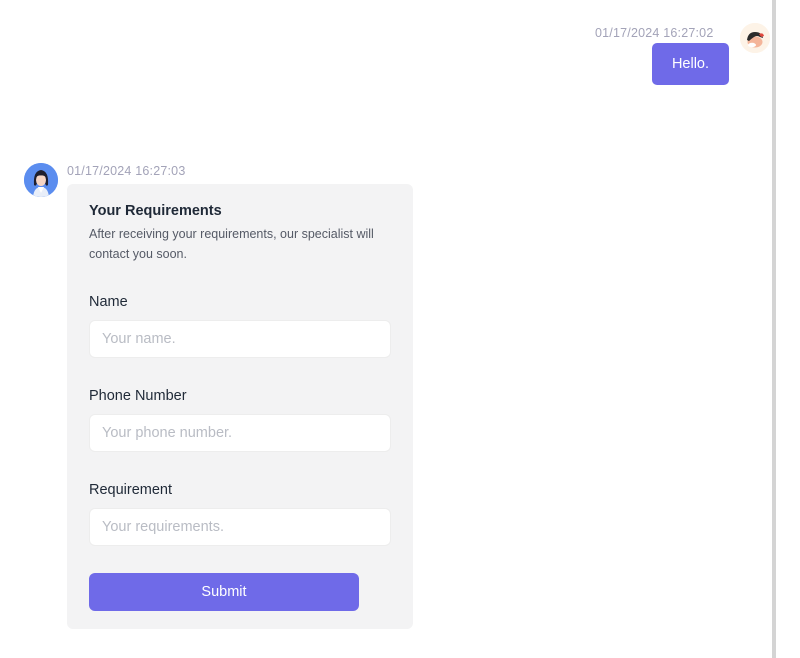 The width and height of the screenshot is (800, 658). Describe the element at coordinates (224, 592) in the screenshot. I see `submit-button: Submit` at that location.